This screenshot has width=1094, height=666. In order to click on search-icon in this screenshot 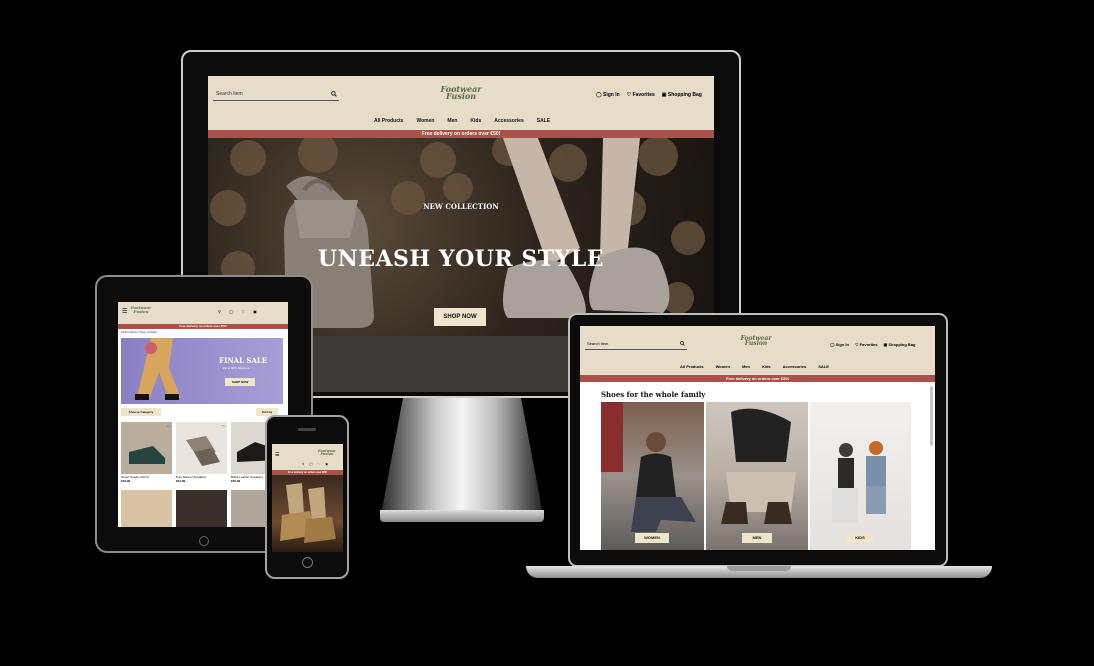, I will do `click(334, 94)`.